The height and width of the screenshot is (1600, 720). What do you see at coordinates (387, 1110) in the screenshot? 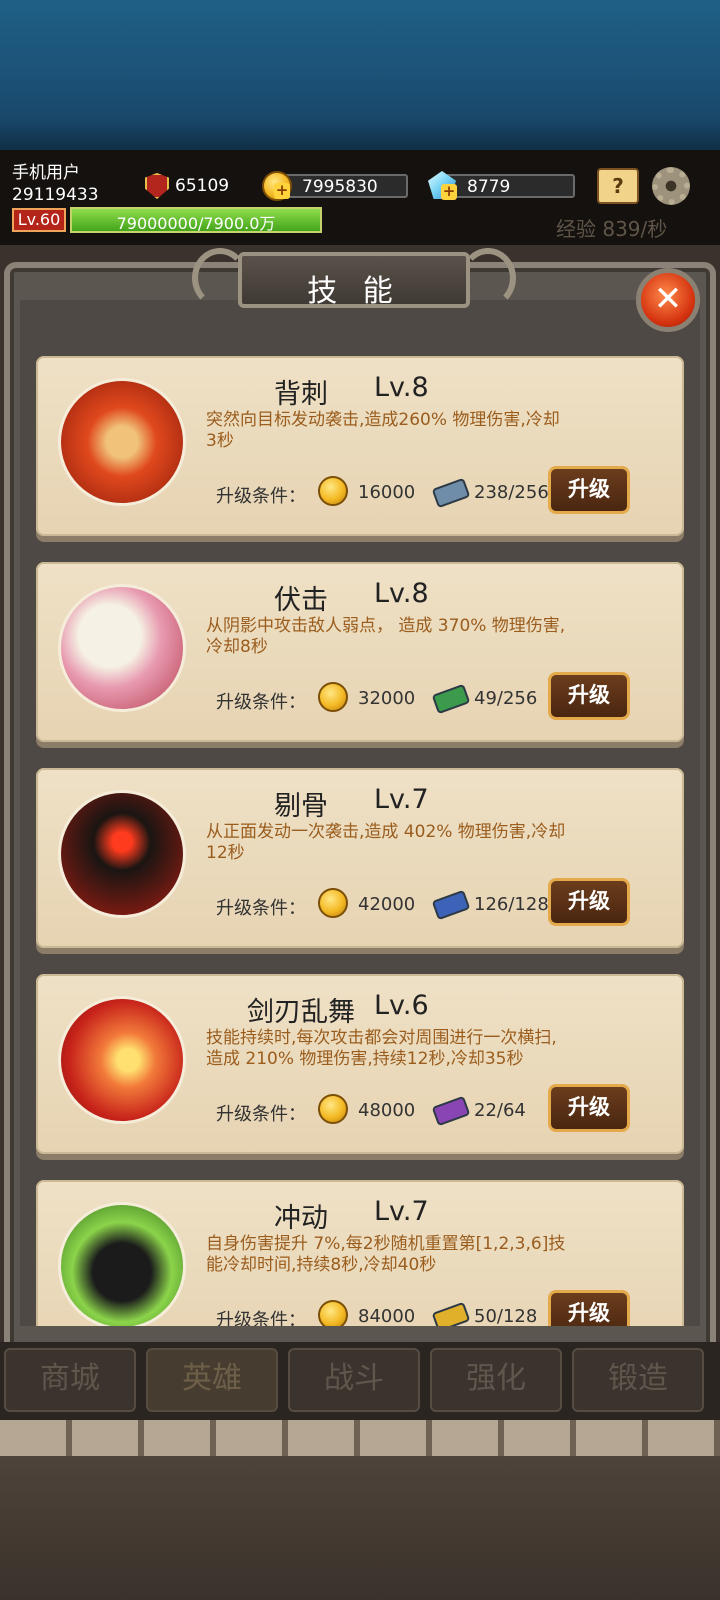
I see `upgrade-gold-cost: 48000` at bounding box center [387, 1110].